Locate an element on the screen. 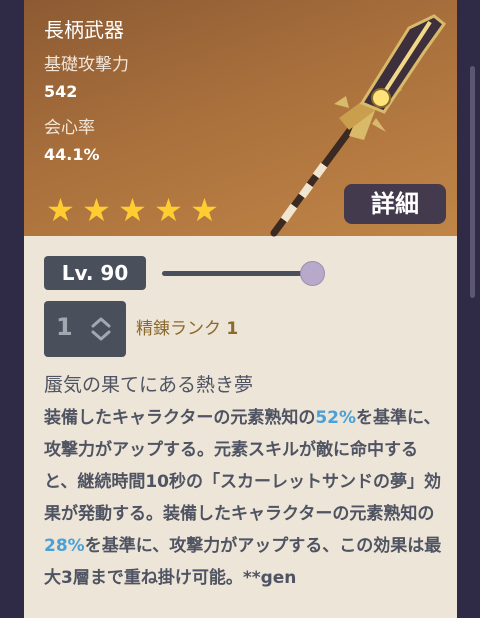 The height and width of the screenshot is (618, 480). chevron-updown-icon is located at coordinates (101, 329).